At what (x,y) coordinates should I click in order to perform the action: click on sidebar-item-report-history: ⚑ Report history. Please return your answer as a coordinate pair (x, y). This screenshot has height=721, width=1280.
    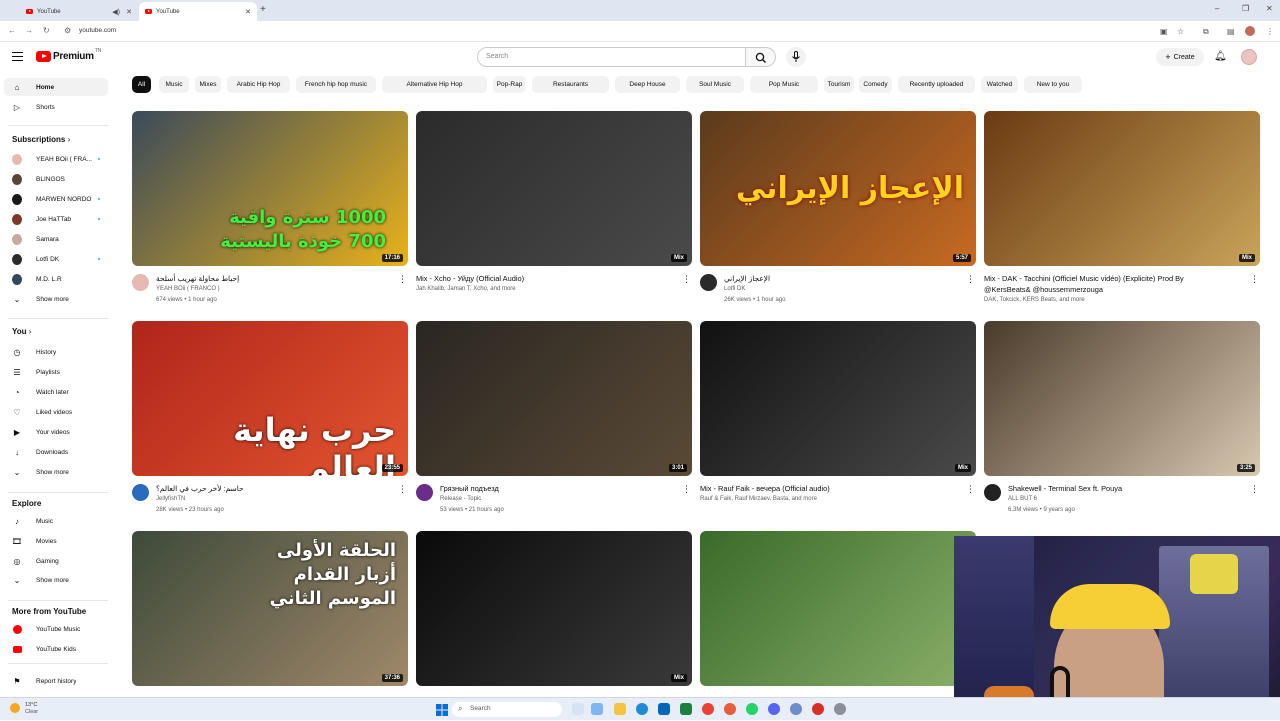
    Looking at the image, I should click on (56, 681).